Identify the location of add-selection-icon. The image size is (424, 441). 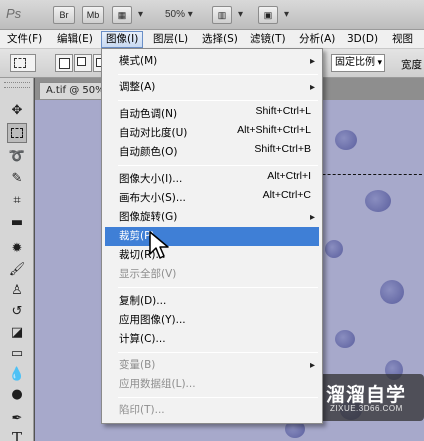
(81, 61).